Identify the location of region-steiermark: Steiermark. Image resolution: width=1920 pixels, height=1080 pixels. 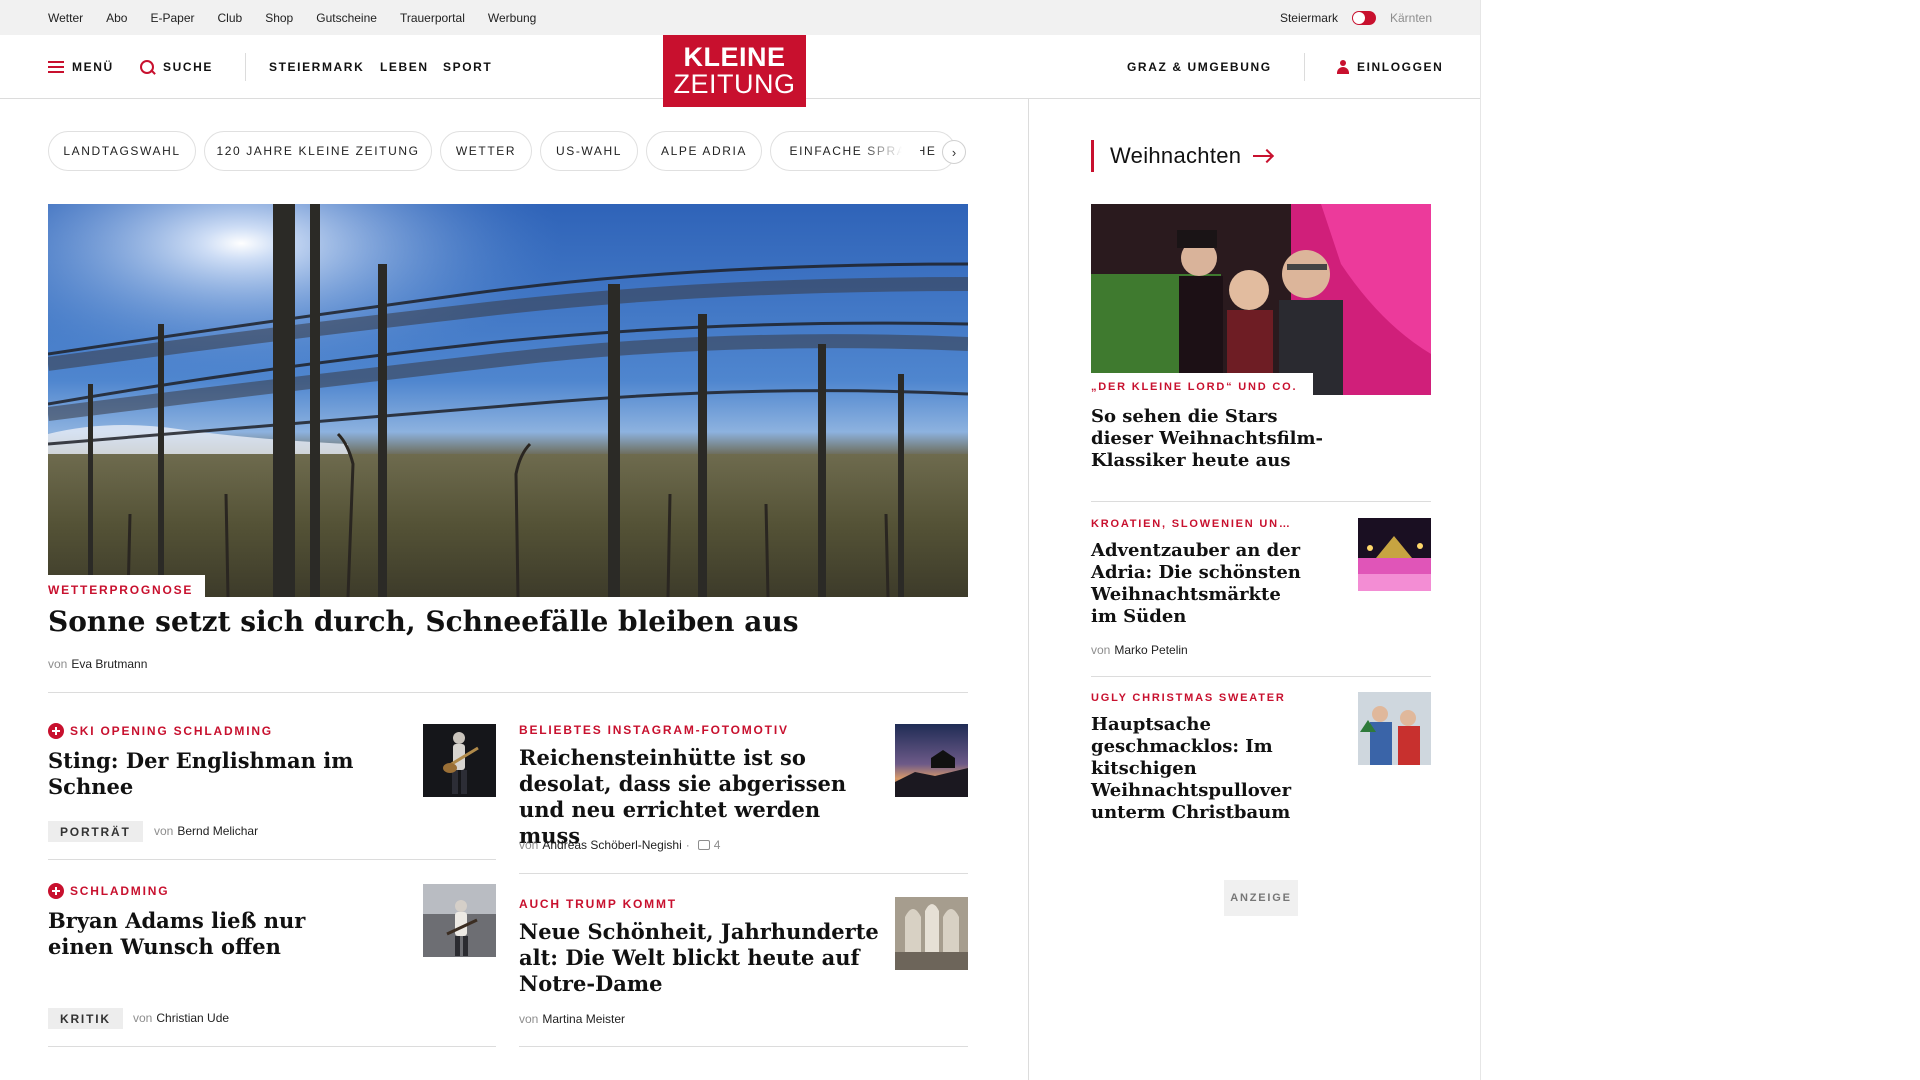
(1309, 18).